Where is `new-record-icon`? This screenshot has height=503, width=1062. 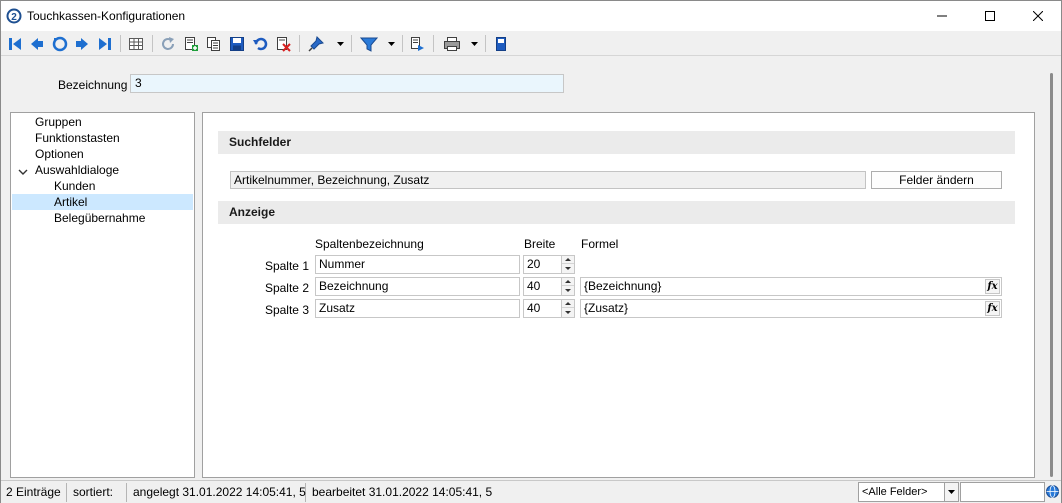 new-record-icon is located at coordinates (191, 43).